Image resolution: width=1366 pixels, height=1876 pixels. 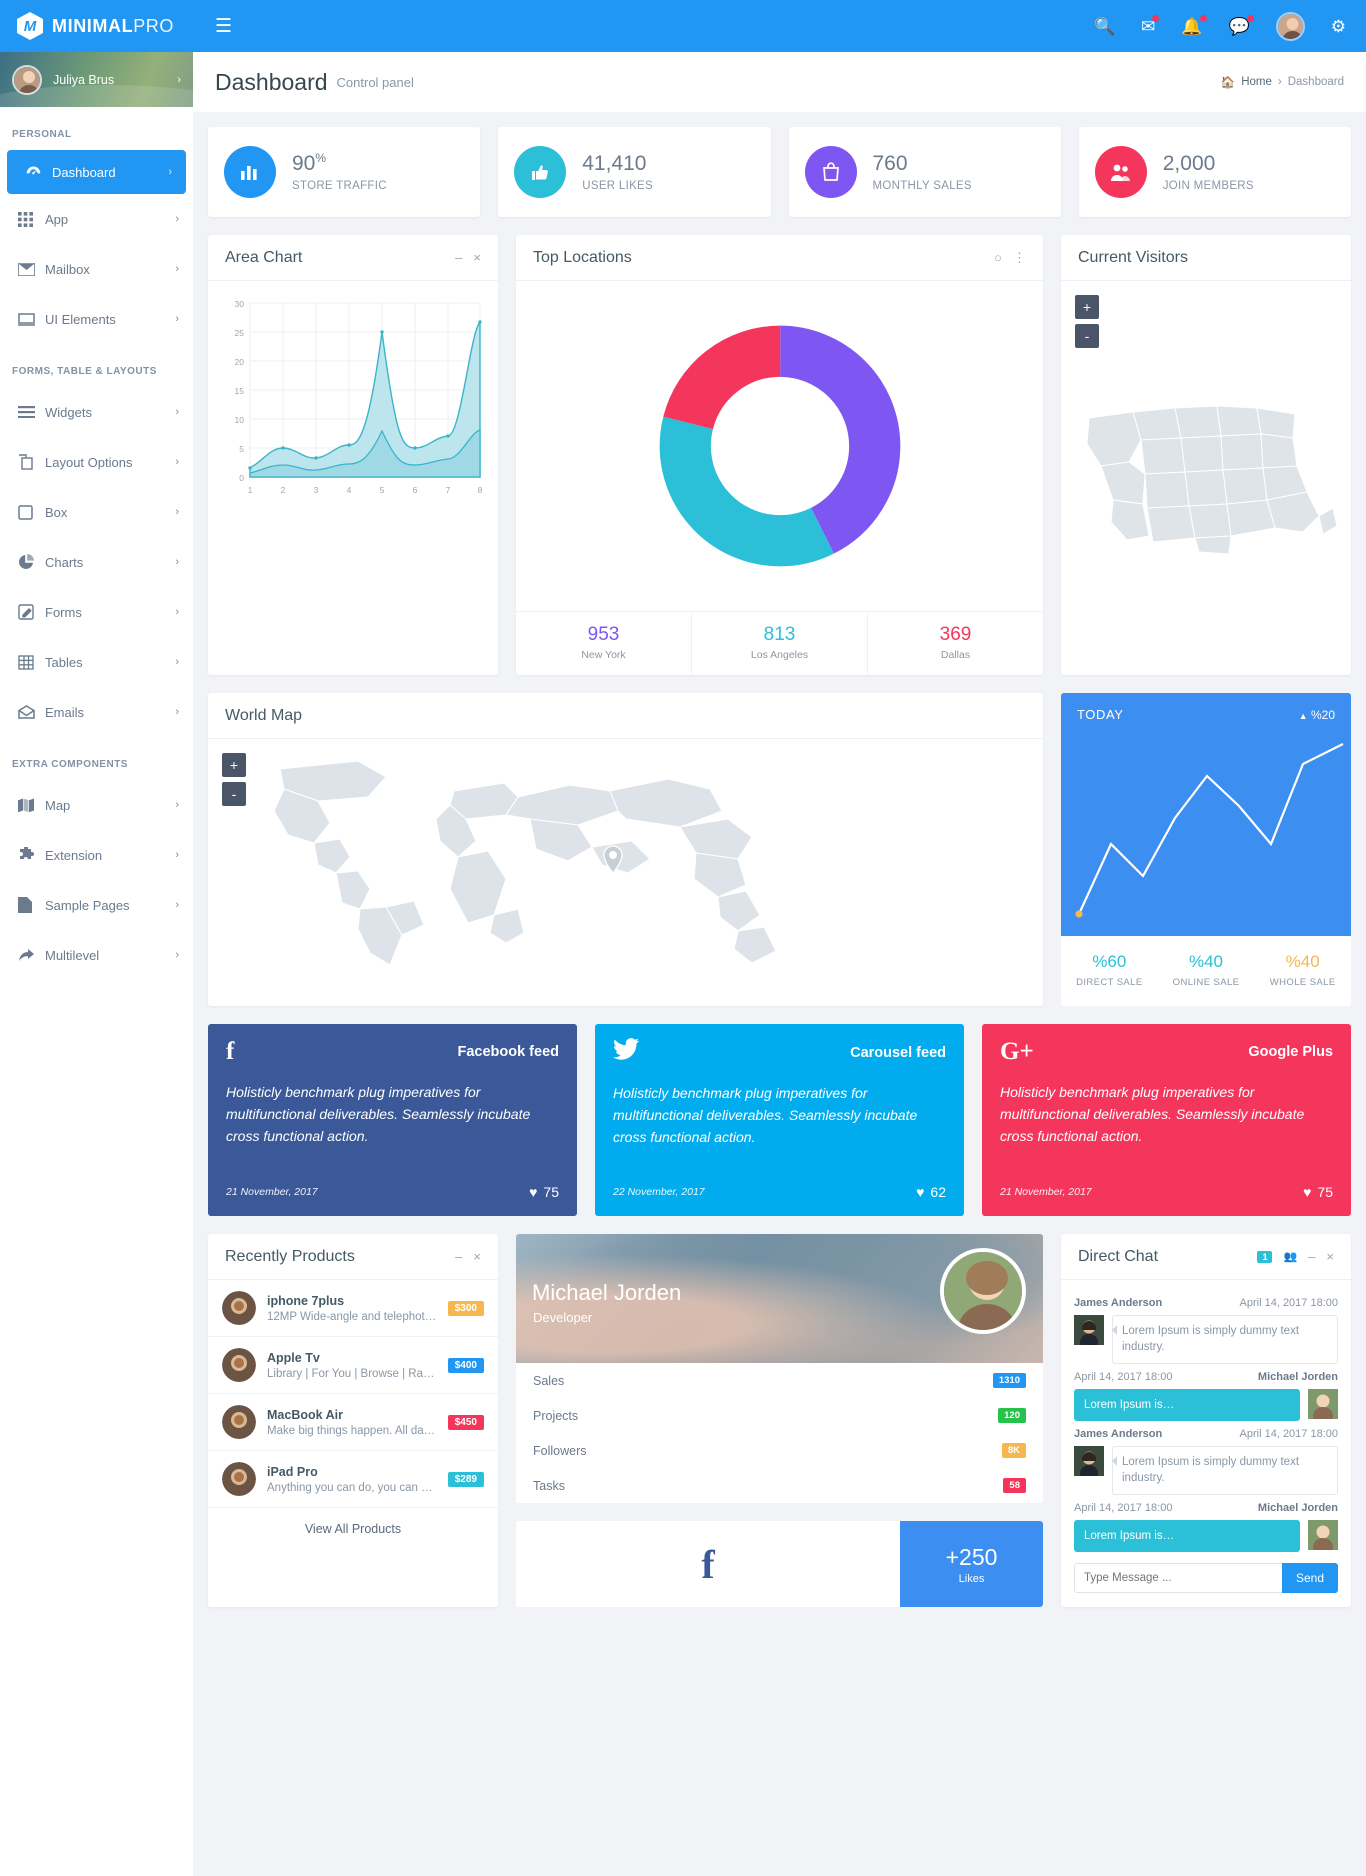 I want to click on heart-icon: ♥, so click(x=1307, y=1192).